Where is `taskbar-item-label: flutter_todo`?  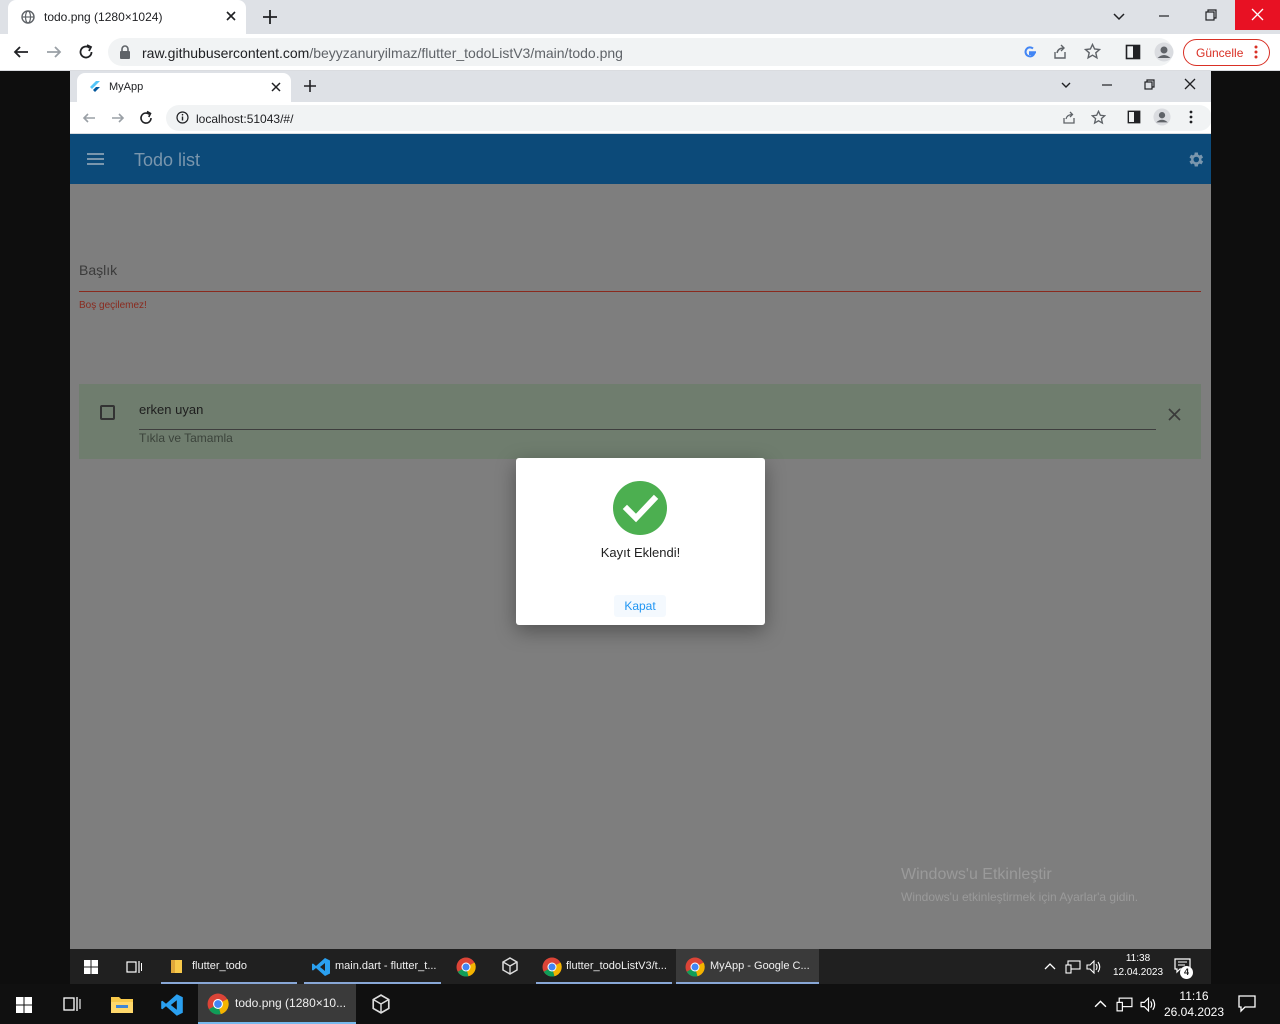
taskbar-item-label: flutter_todo is located at coordinates (220, 966).